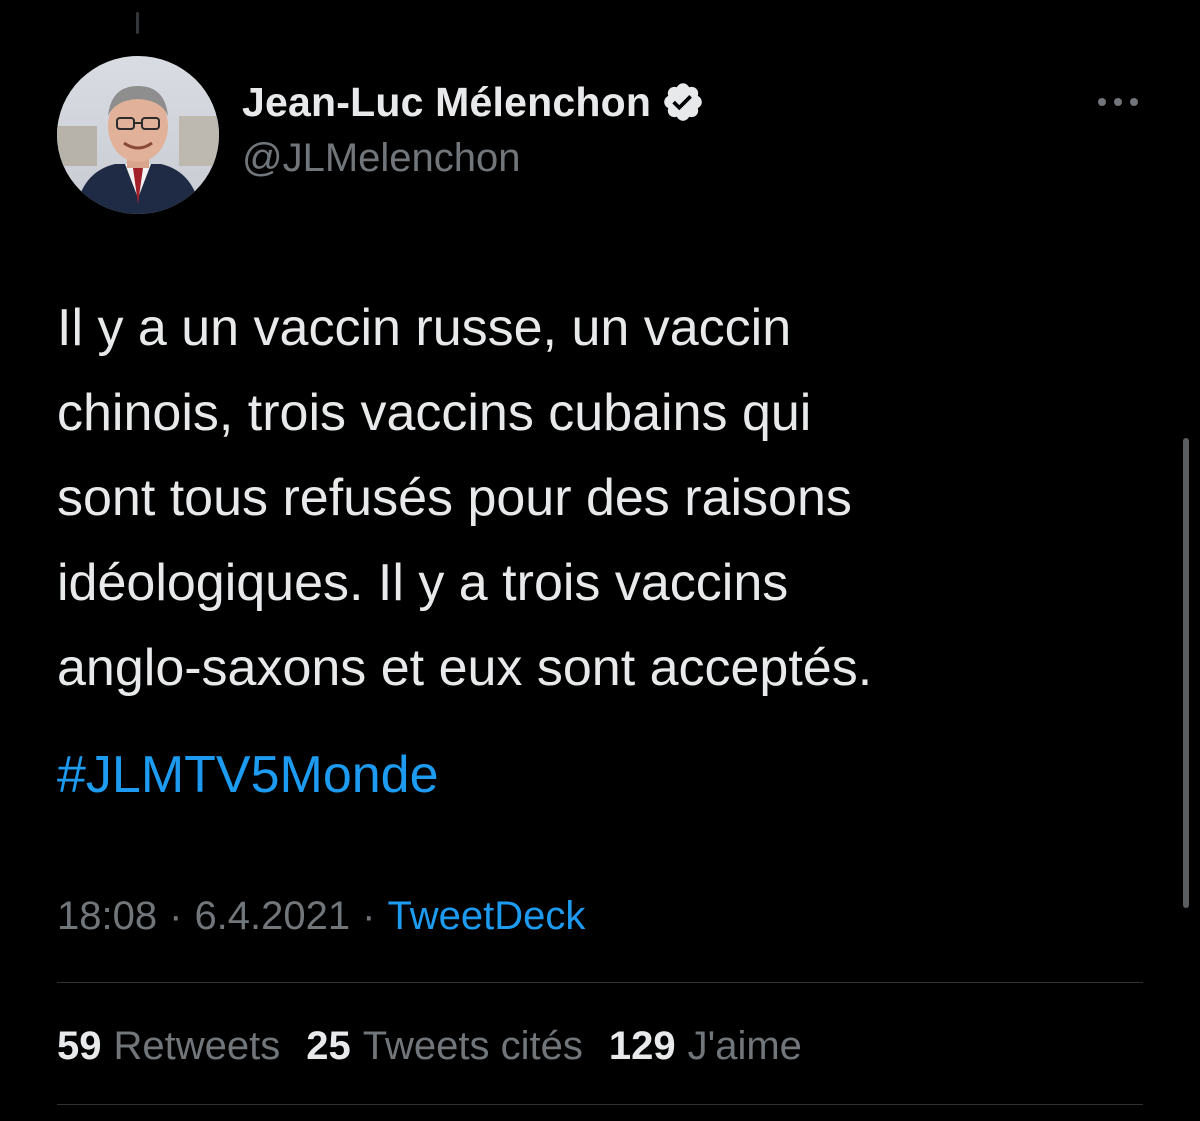 Image resolution: width=1200 pixels, height=1121 pixels. I want to click on more-horizontal-icon, so click(1118, 102).